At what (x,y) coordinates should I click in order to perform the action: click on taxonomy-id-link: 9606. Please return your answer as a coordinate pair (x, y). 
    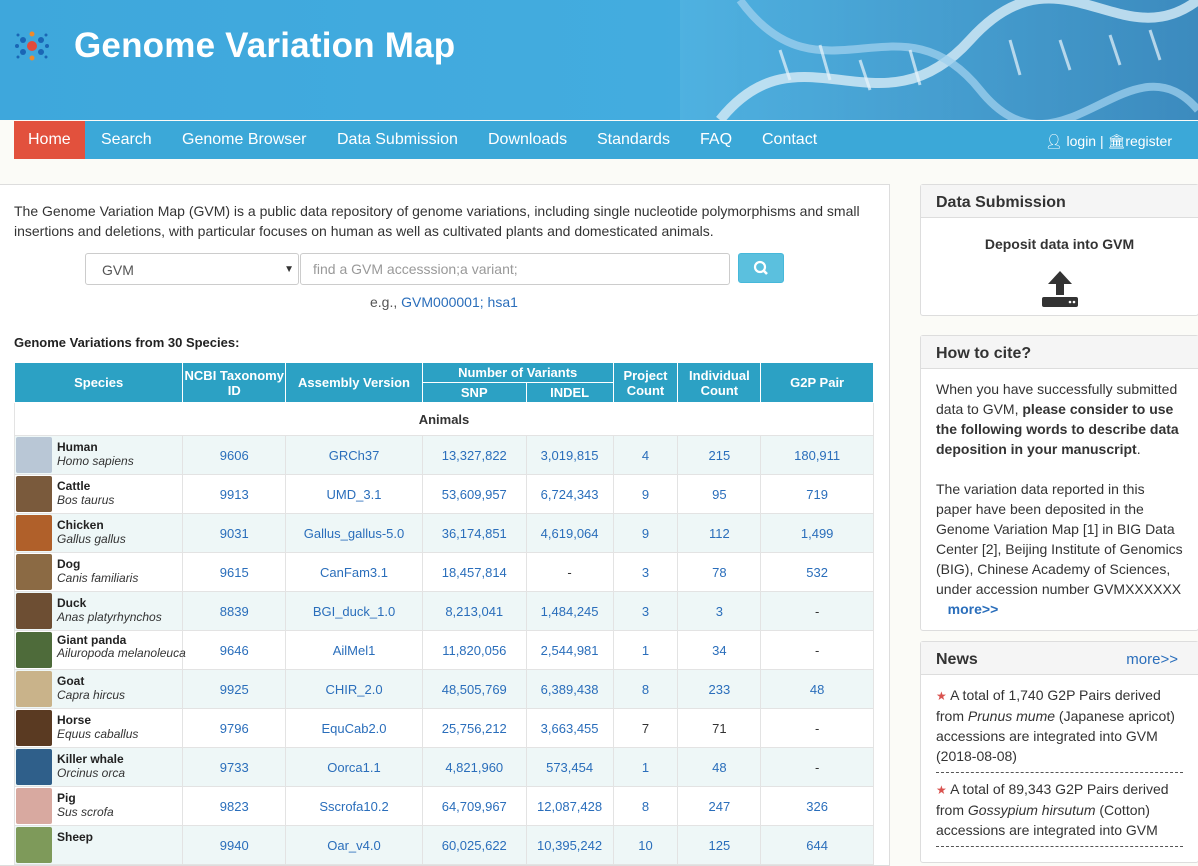
    Looking at the image, I should click on (234, 455).